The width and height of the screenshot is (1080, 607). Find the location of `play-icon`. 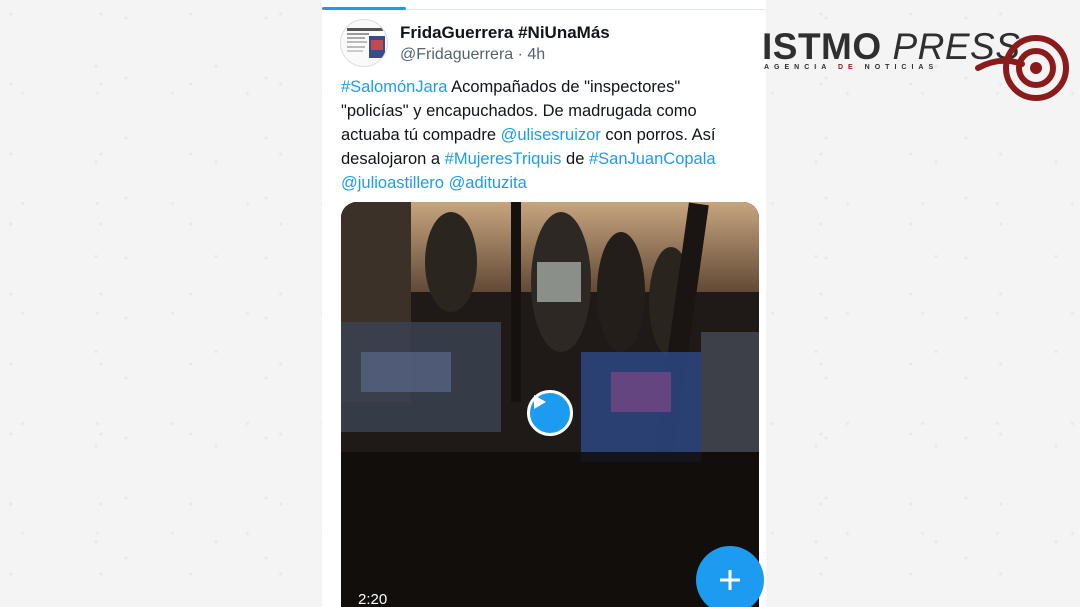

play-icon is located at coordinates (540, 402).